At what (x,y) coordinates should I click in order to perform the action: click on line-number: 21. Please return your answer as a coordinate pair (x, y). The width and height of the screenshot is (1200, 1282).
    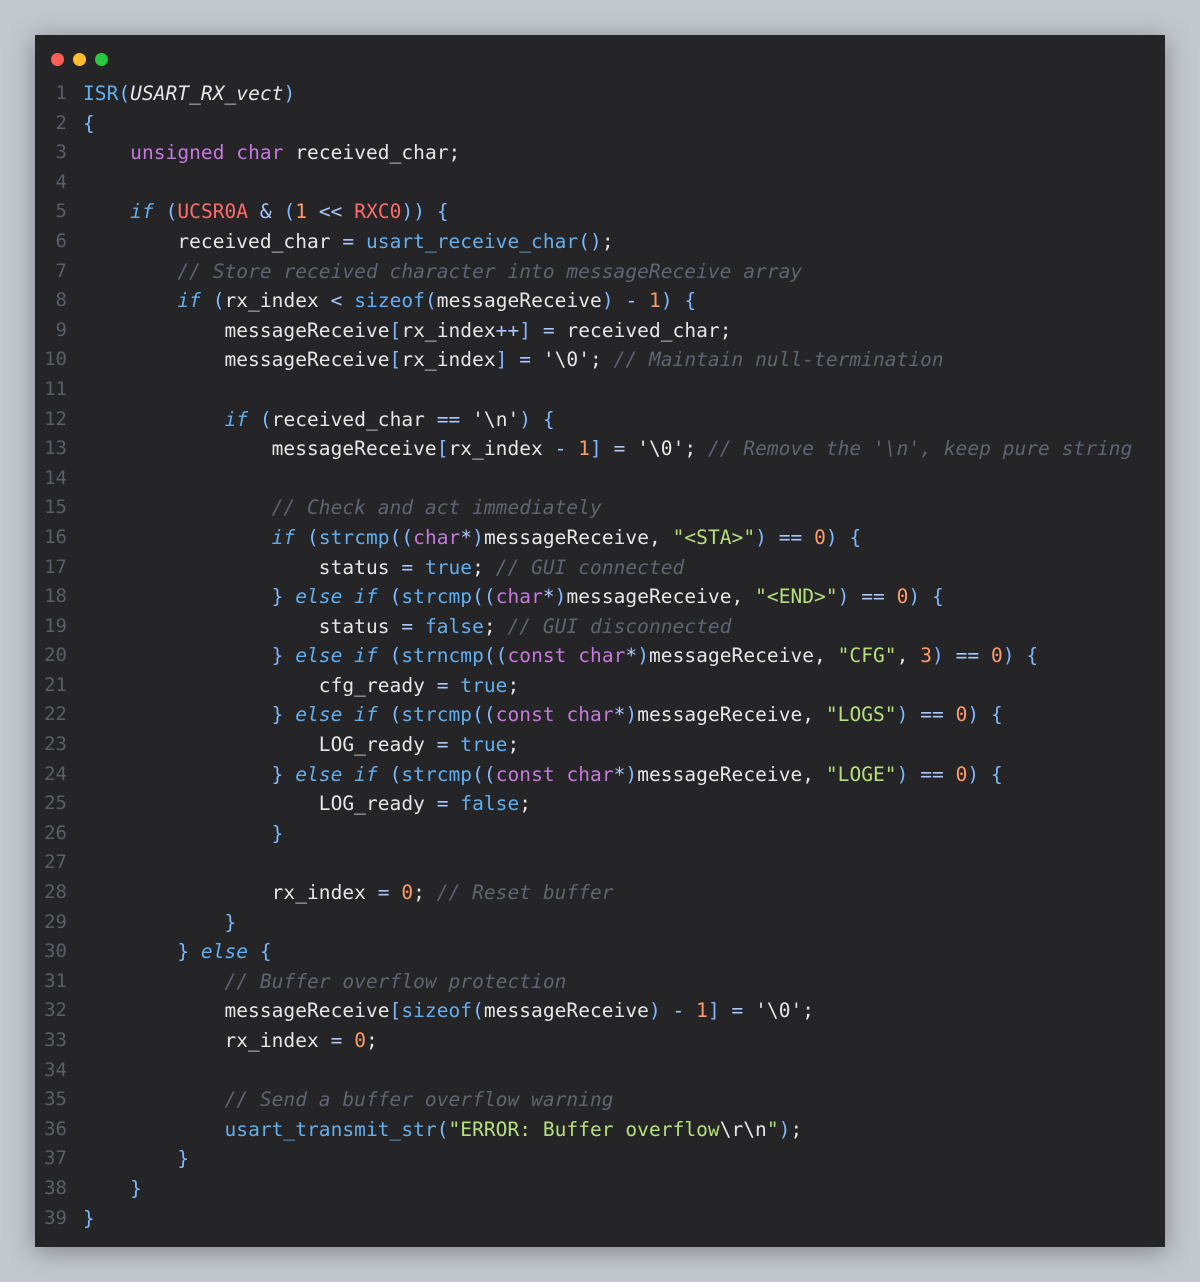
    Looking at the image, I should click on (55, 684).